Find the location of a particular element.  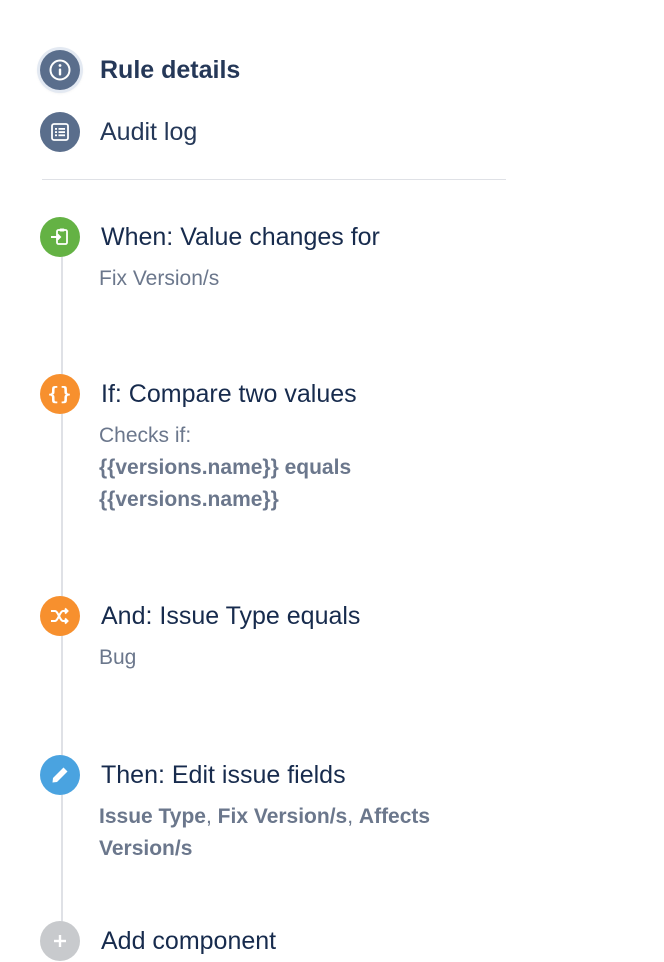

step-trigger-desc: Fix Version/s is located at coordinates (159, 278).